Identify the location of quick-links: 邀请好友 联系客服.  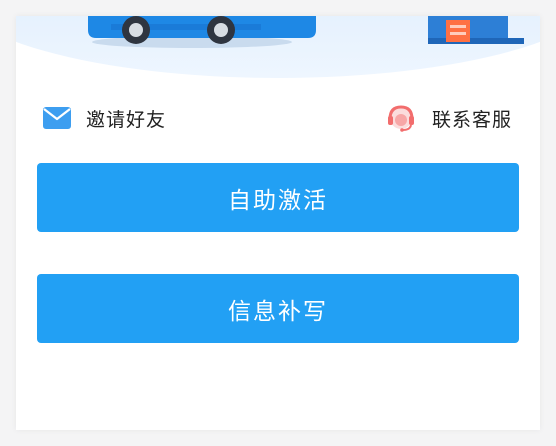
(278, 118).